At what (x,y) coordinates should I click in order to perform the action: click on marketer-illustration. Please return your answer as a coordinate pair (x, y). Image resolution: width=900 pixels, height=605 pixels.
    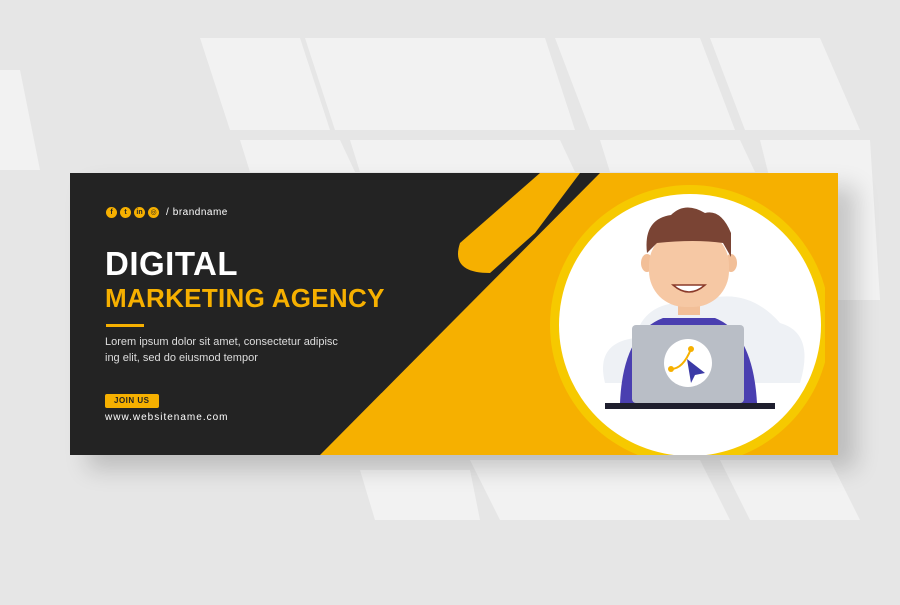
    Looking at the image, I should click on (687, 320).